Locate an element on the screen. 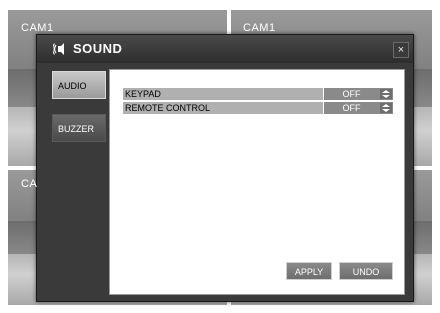 The width and height of the screenshot is (440, 313). undo-button: UNDO is located at coordinates (366, 271).